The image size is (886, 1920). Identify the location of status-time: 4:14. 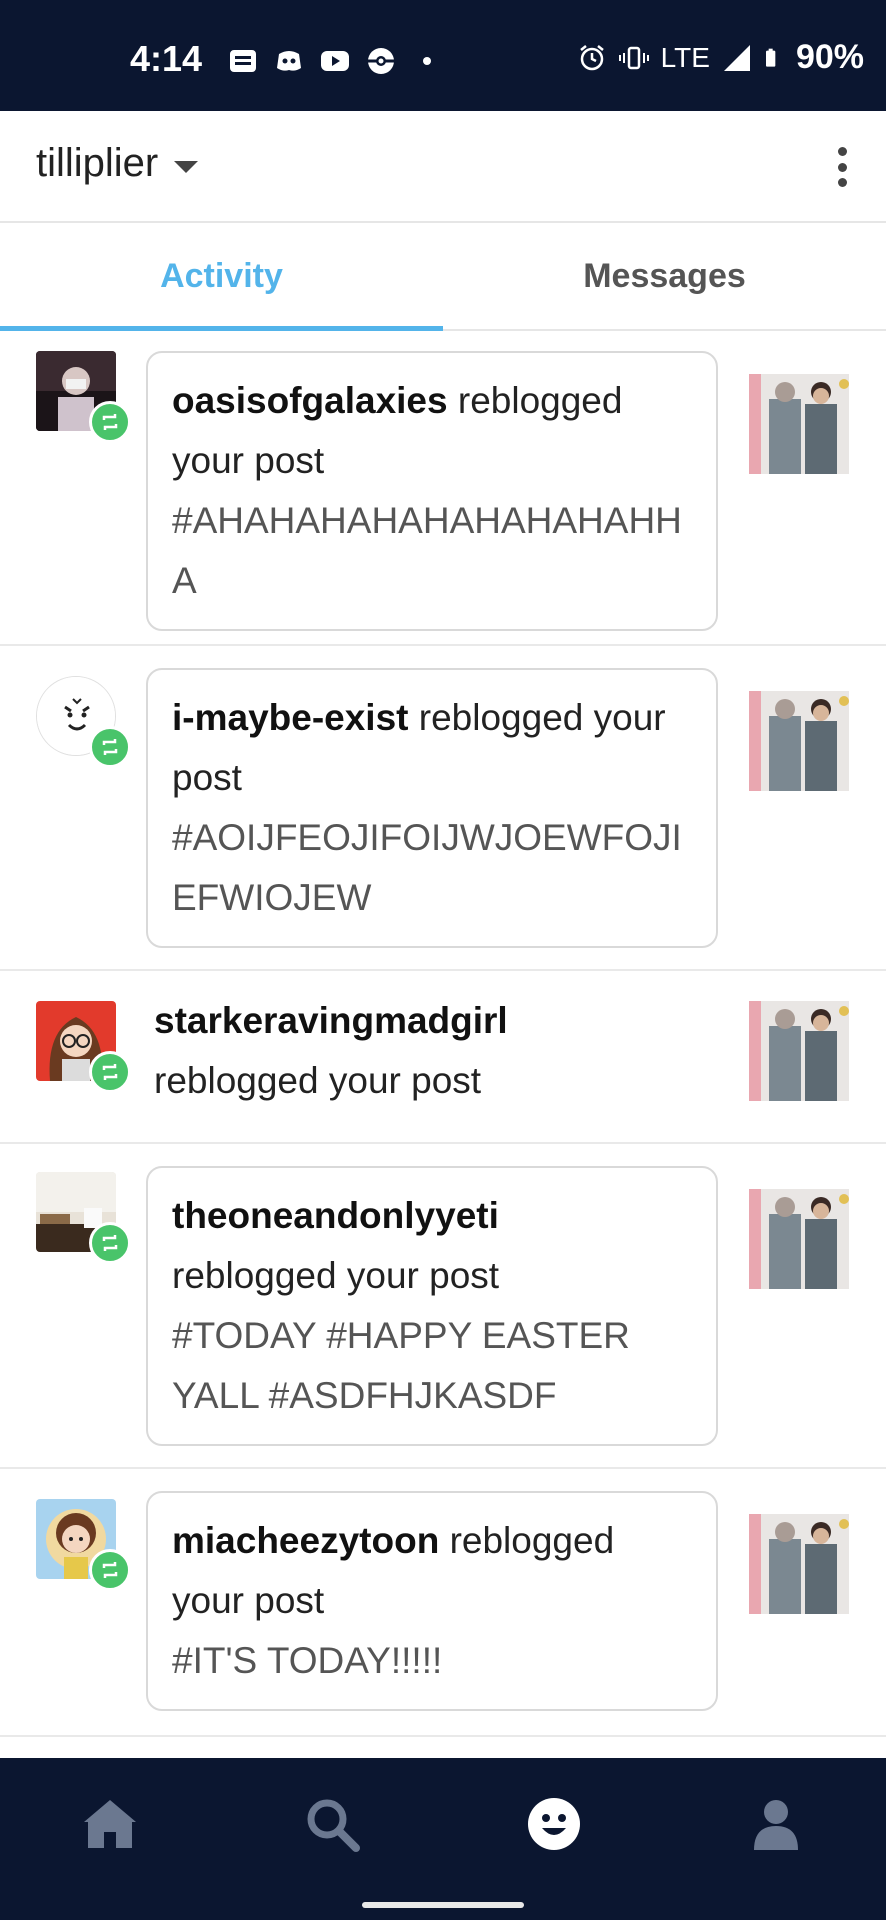
(166, 58).